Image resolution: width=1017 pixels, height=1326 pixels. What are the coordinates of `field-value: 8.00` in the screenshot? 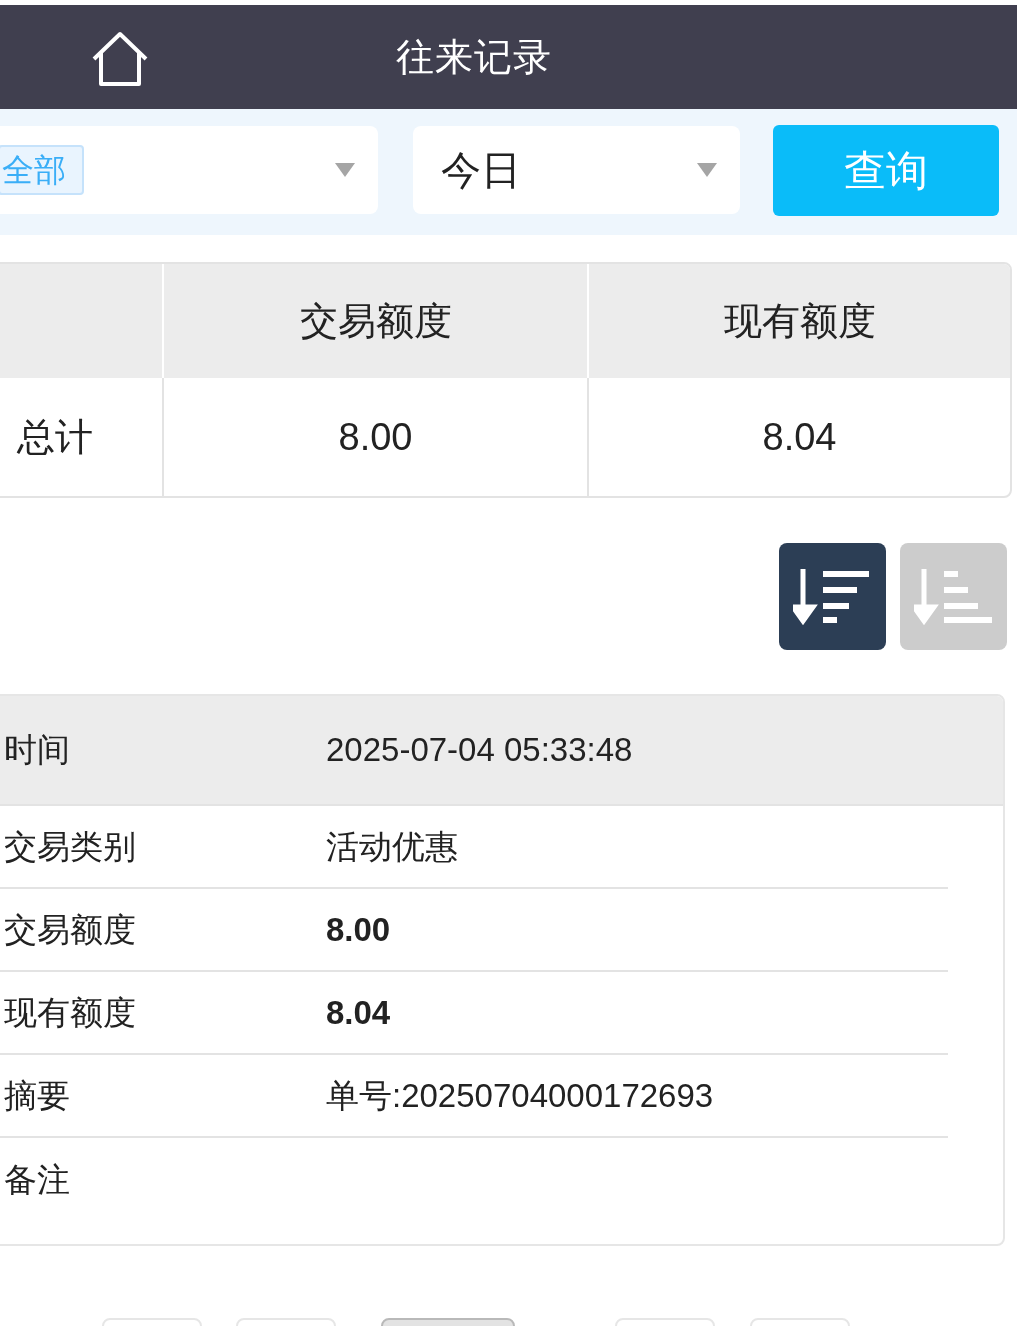 It's located at (358, 929).